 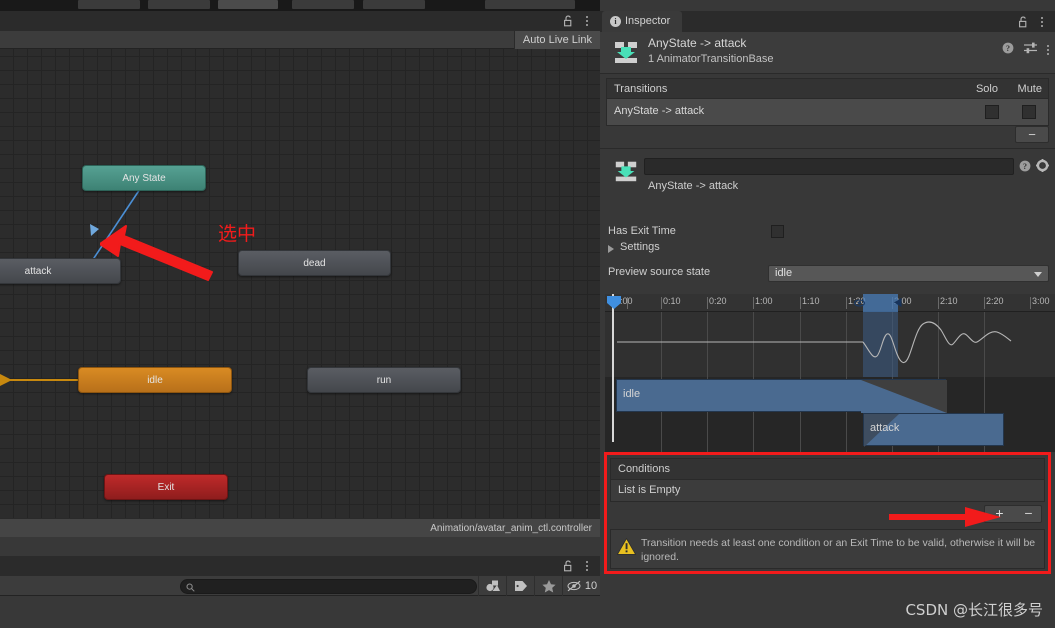 What do you see at coordinates (648, 21) in the screenshot?
I see `tab-inspector-label: Inspector` at bounding box center [648, 21].